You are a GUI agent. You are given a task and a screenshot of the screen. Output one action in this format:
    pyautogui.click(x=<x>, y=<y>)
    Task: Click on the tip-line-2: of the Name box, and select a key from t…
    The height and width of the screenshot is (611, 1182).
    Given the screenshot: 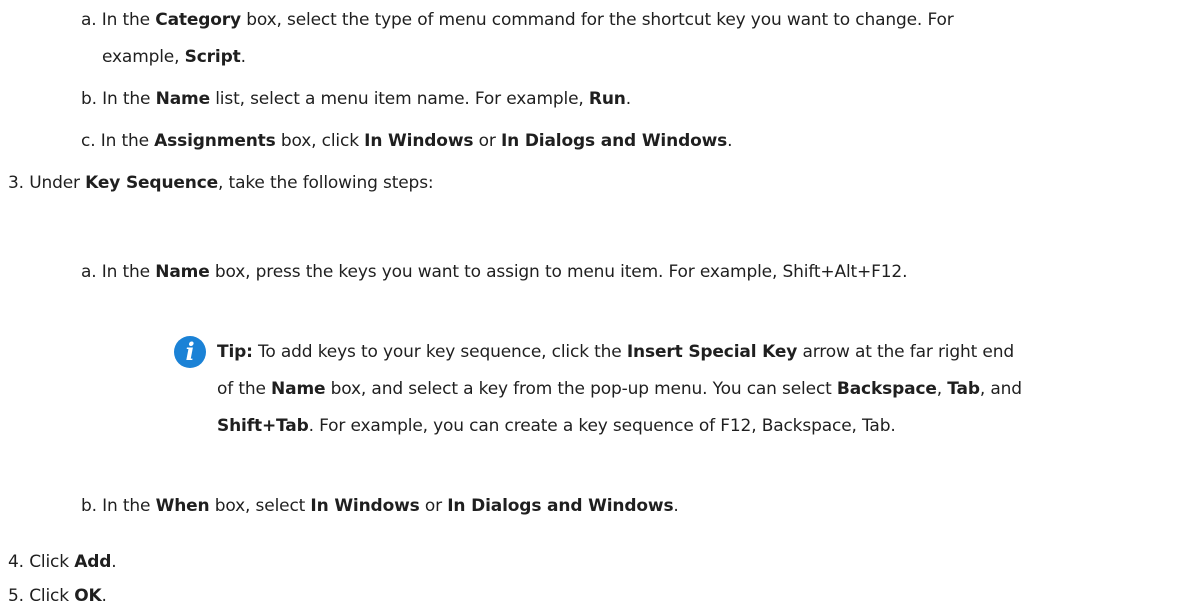 What is the action you would take?
    pyautogui.click(x=619, y=389)
    